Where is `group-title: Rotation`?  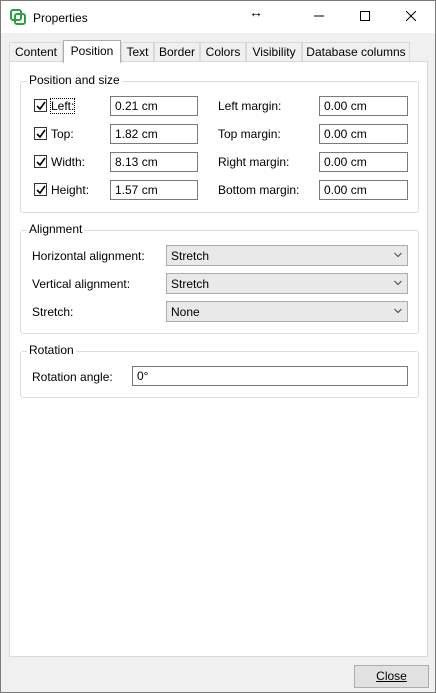 group-title: Rotation is located at coordinates (51, 350).